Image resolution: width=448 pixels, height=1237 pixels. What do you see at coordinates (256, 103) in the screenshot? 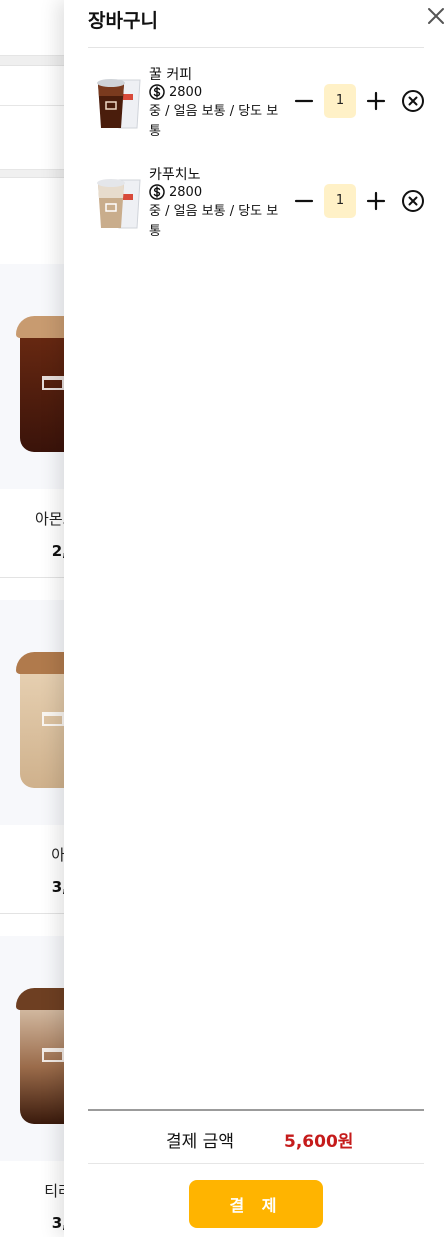
I see `cart-item: 꿀 커피 2800 중 / 얼음 보통 / 당도 보통 1` at bounding box center [256, 103].